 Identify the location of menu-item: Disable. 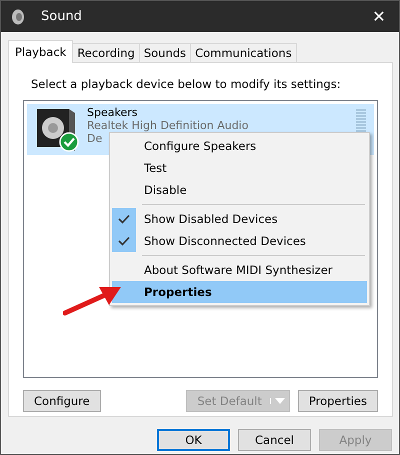
(239, 190).